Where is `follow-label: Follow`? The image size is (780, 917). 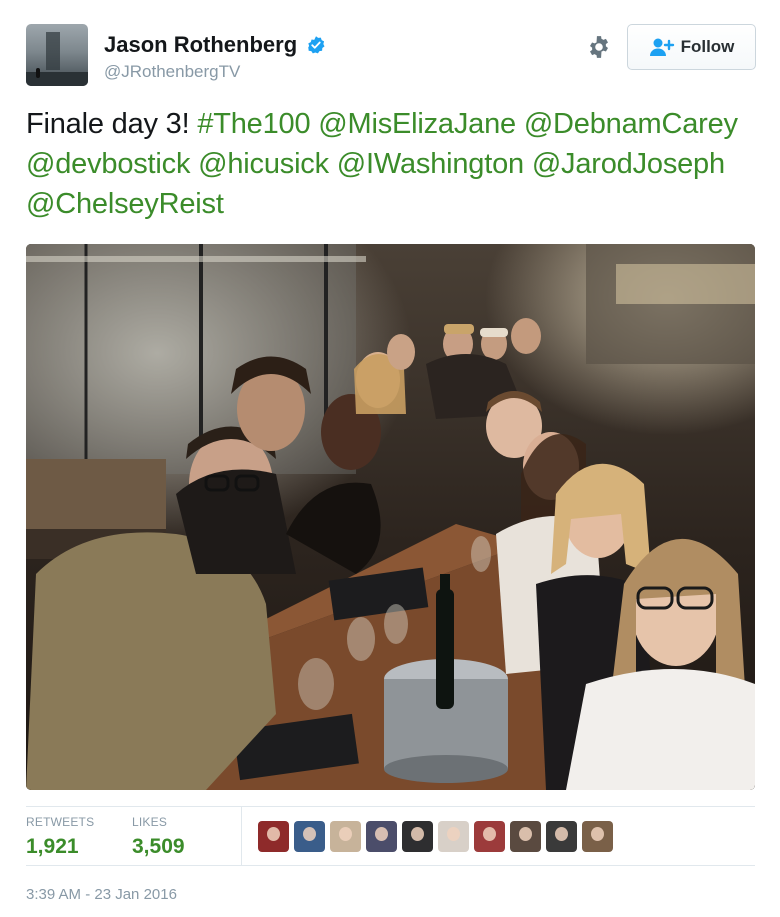
follow-label: Follow is located at coordinates (707, 46).